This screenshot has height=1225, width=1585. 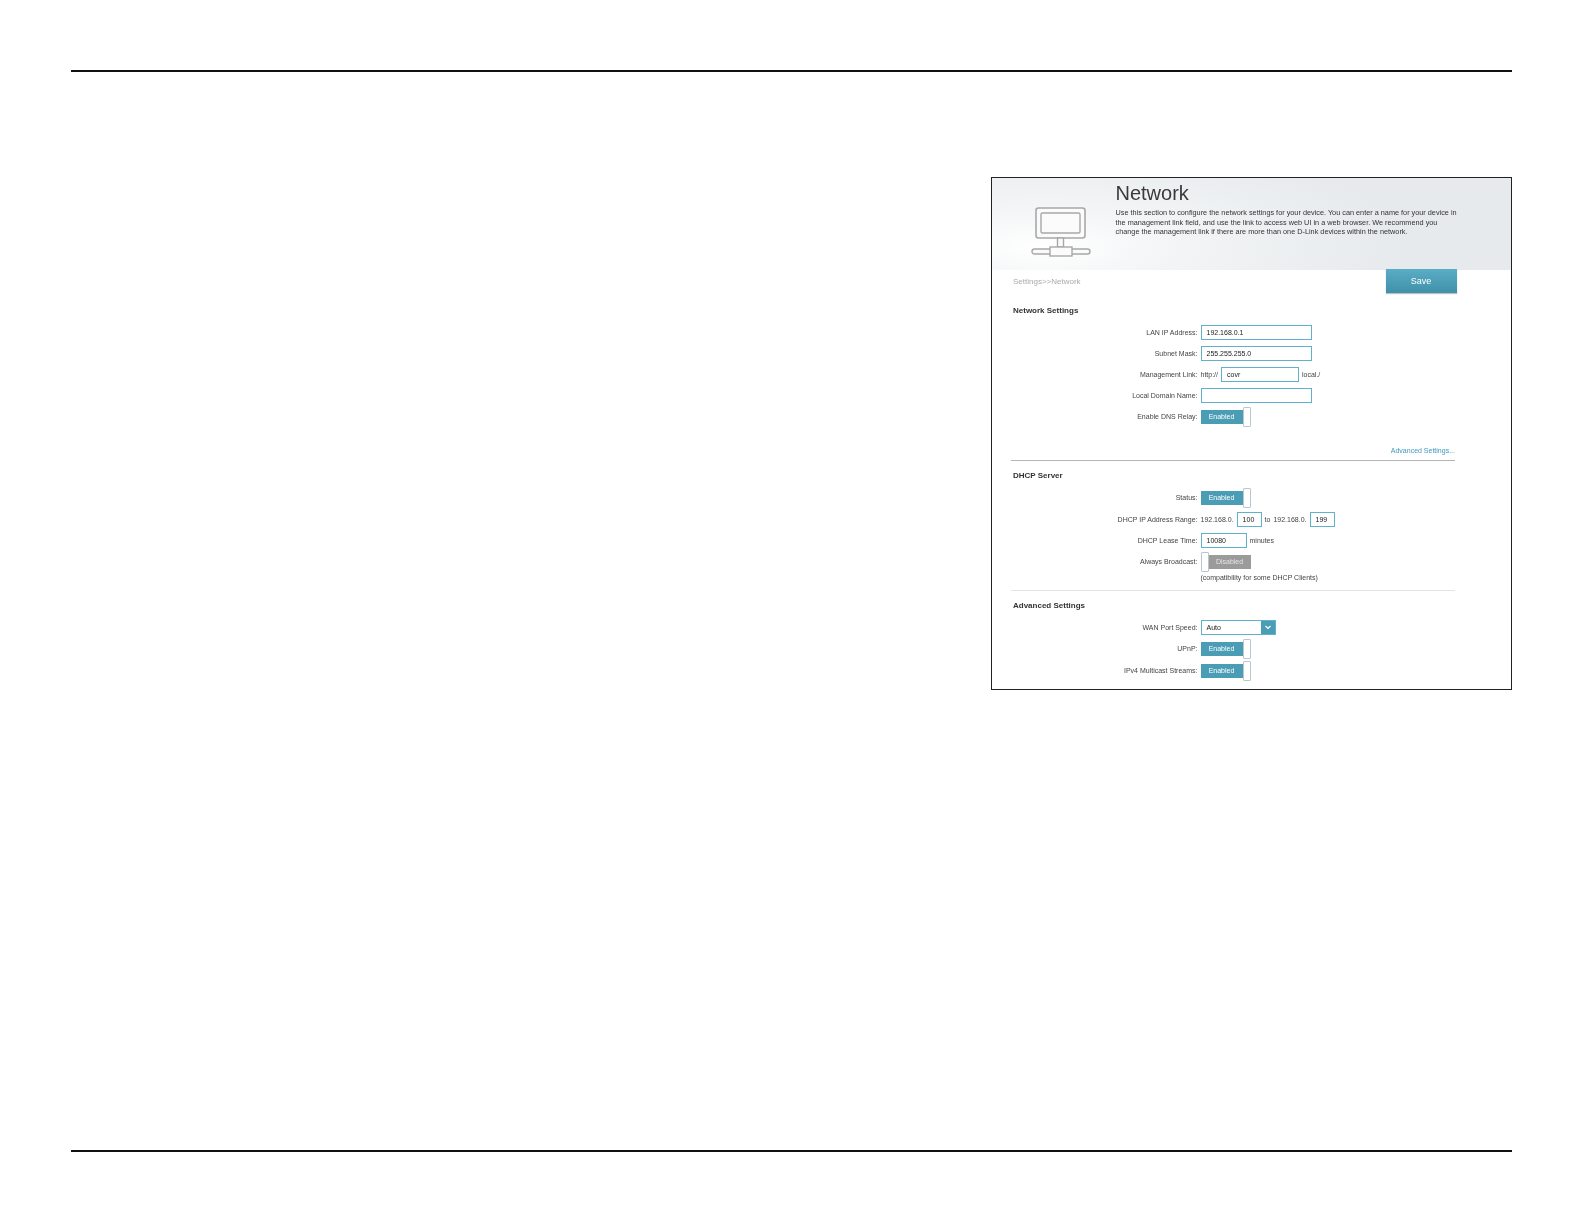 I want to click on section-heading: Network Settings, so click(x=1046, y=310).